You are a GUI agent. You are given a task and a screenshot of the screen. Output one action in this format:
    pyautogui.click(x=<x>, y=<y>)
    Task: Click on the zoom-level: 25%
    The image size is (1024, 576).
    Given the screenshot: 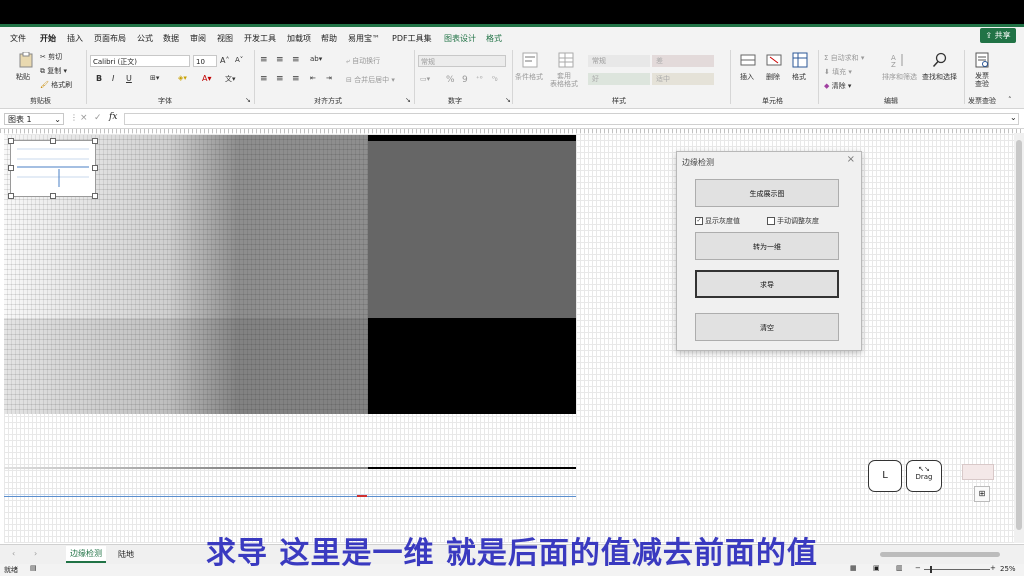 What is the action you would take?
    pyautogui.click(x=1008, y=569)
    